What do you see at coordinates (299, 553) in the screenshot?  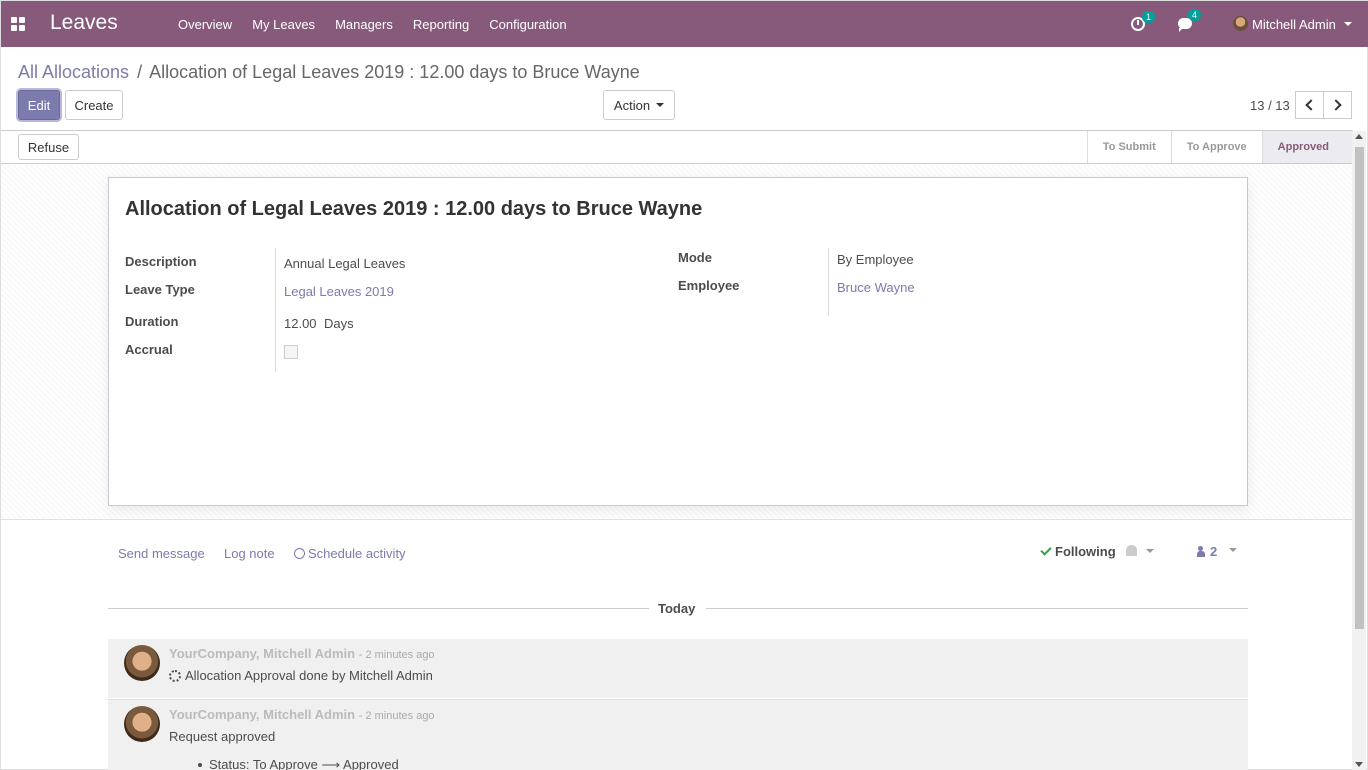 I see `clock-icon` at bounding box center [299, 553].